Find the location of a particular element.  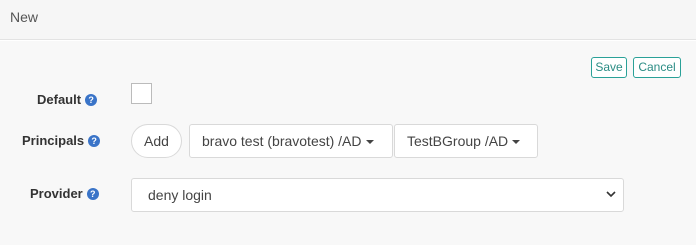

provider-label: Provider is located at coordinates (56, 193).